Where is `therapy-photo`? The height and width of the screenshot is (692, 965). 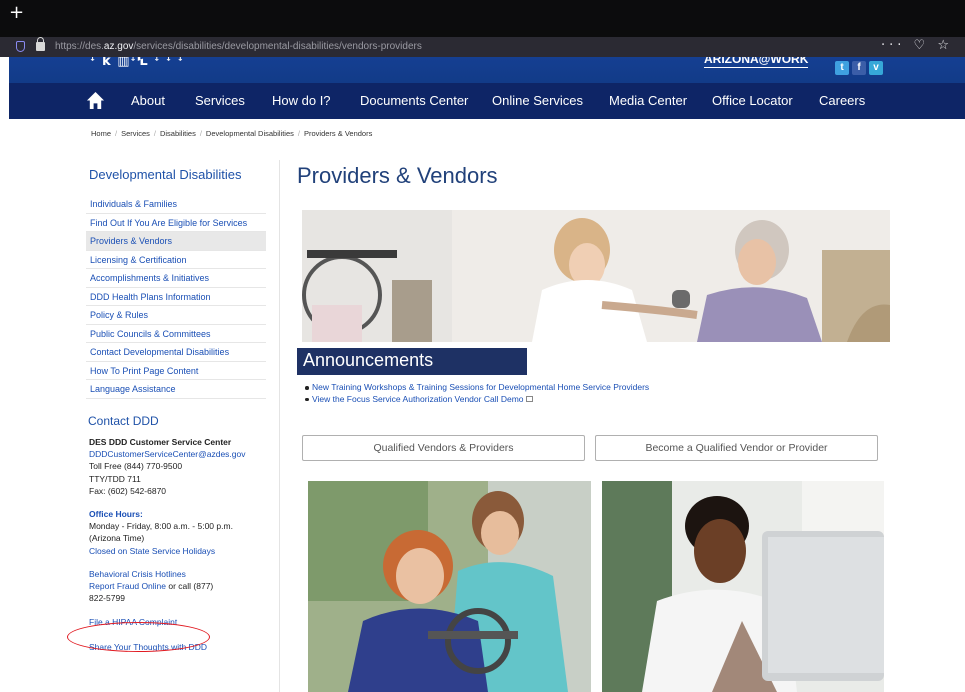
therapy-photo is located at coordinates (449, 586).